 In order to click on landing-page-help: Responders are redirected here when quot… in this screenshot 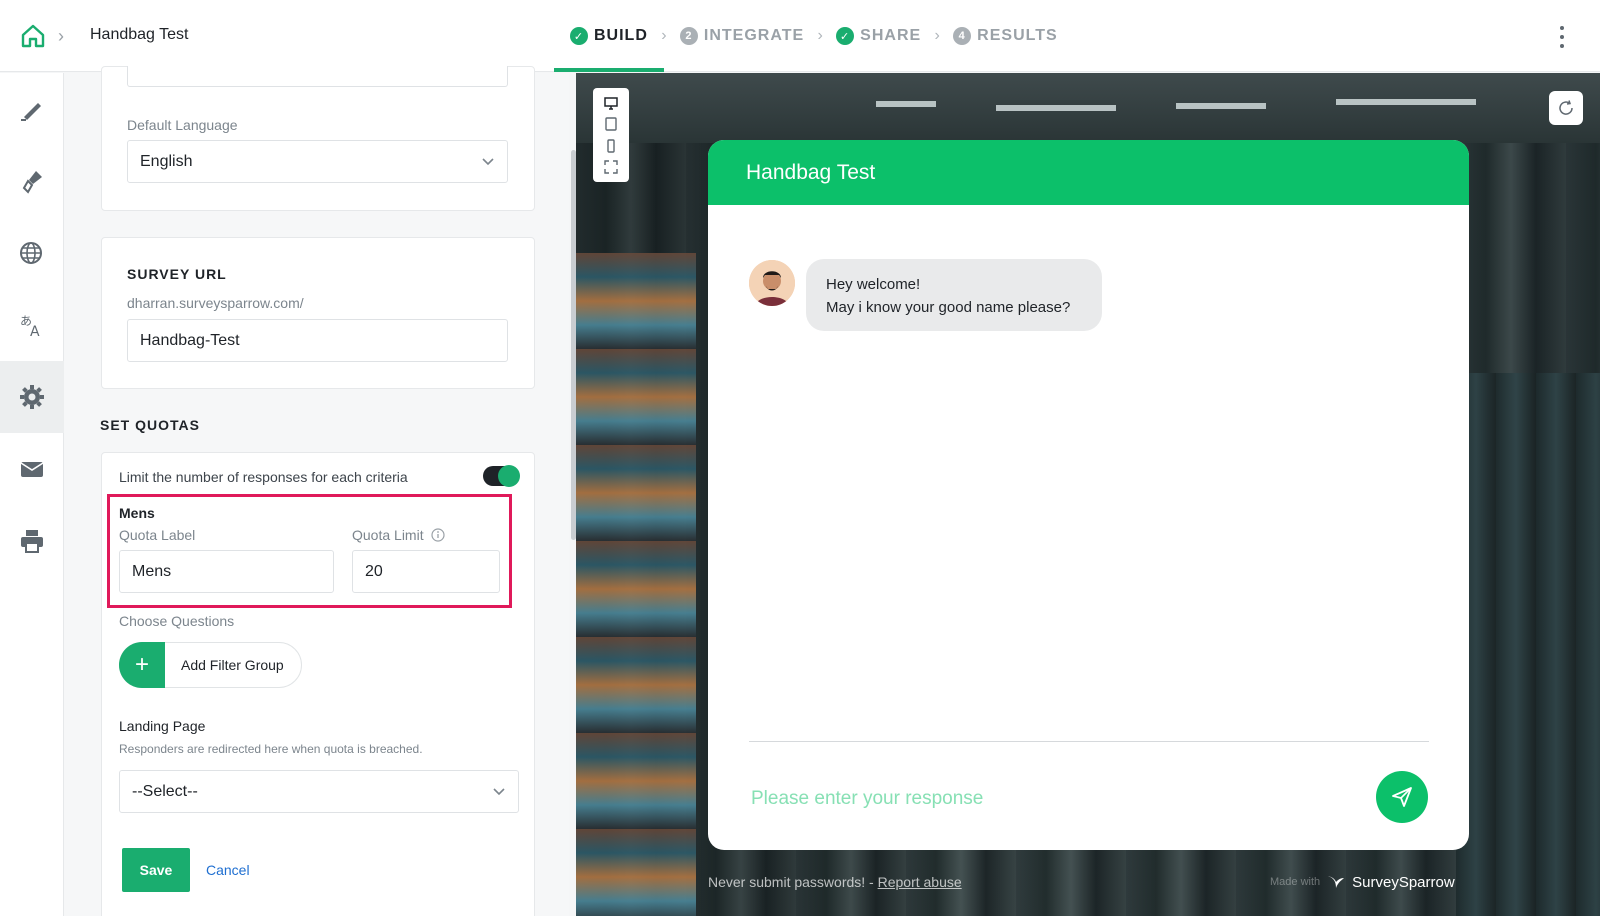, I will do `click(271, 749)`.